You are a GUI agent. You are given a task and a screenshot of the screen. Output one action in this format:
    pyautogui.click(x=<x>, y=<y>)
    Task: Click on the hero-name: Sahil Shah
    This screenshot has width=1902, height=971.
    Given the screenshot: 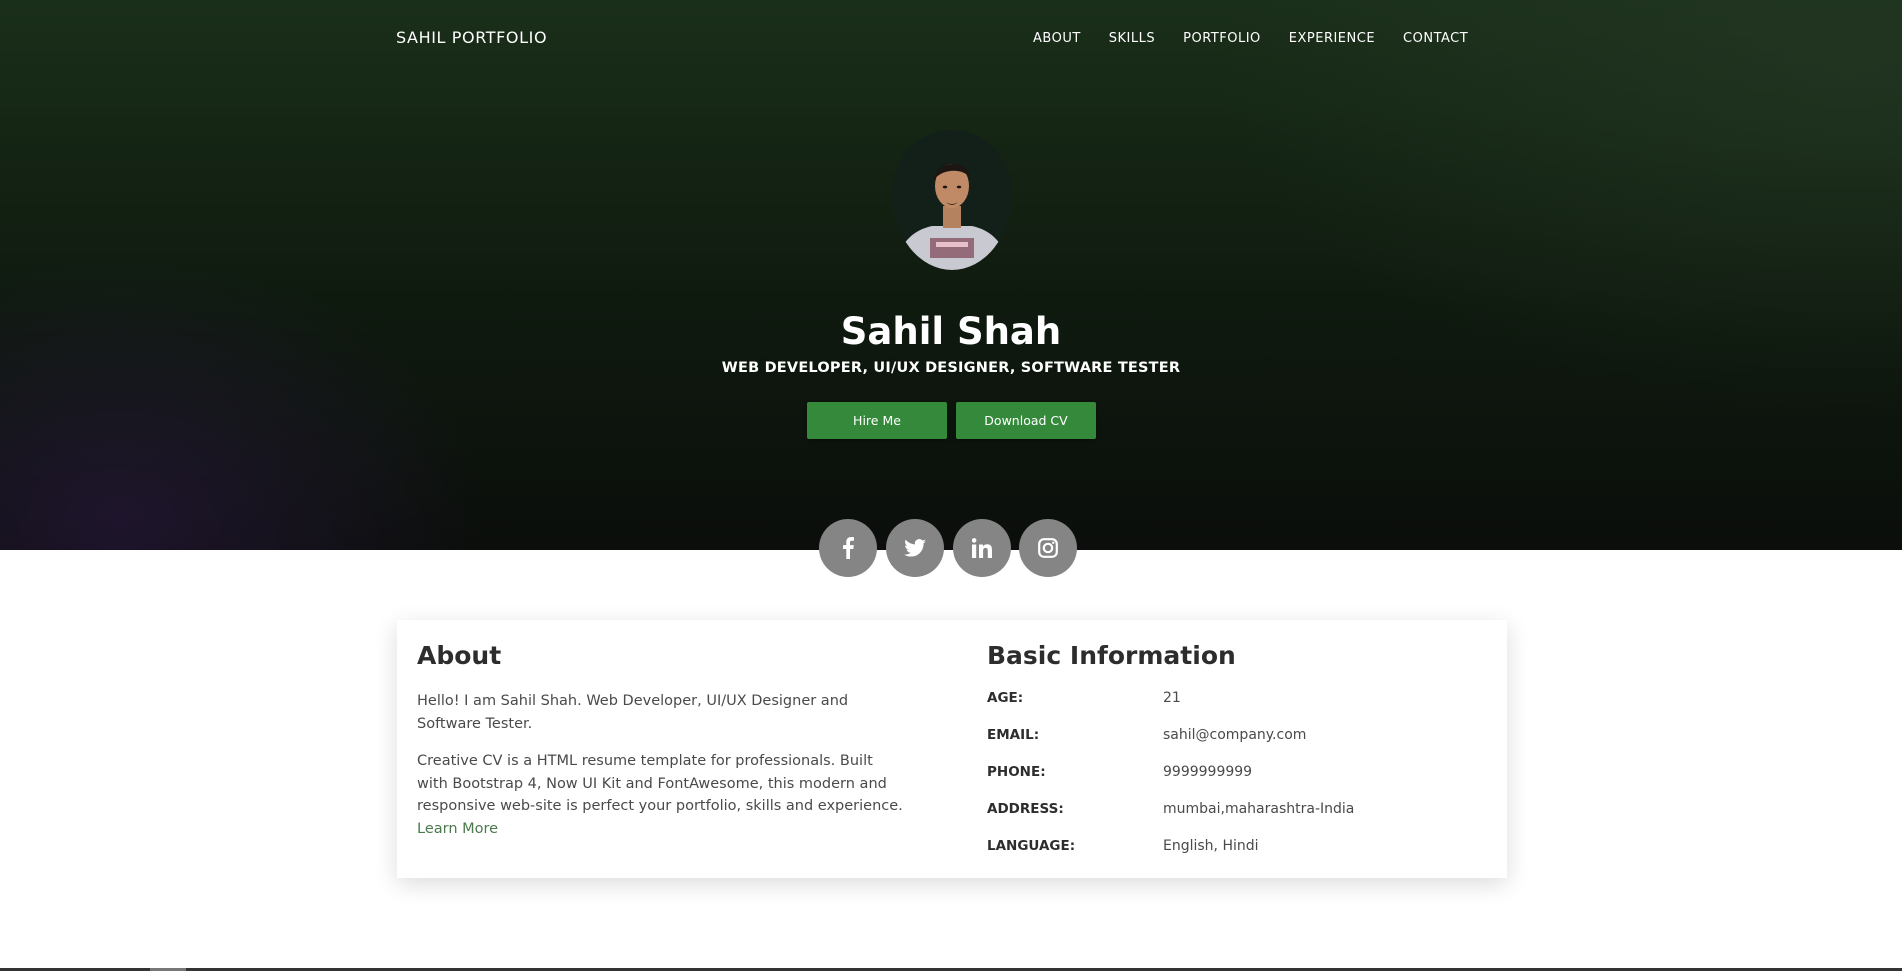 What is the action you would take?
    pyautogui.click(x=951, y=331)
    